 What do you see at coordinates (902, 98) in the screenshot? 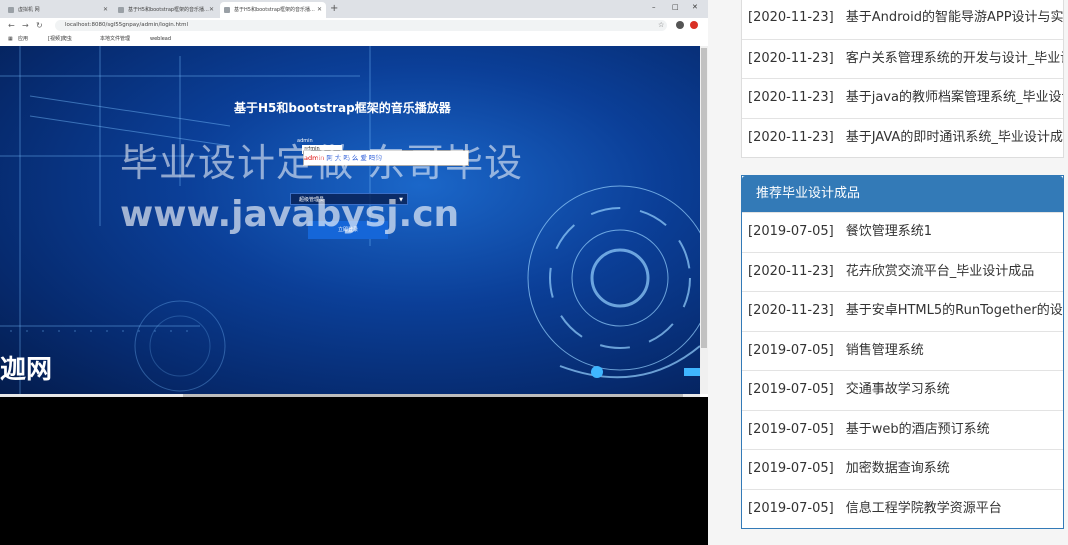
I see `list-item: [2020-11-23]基于java的教师档案管理系统_毕业设计成` at bounding box center [902, 98].